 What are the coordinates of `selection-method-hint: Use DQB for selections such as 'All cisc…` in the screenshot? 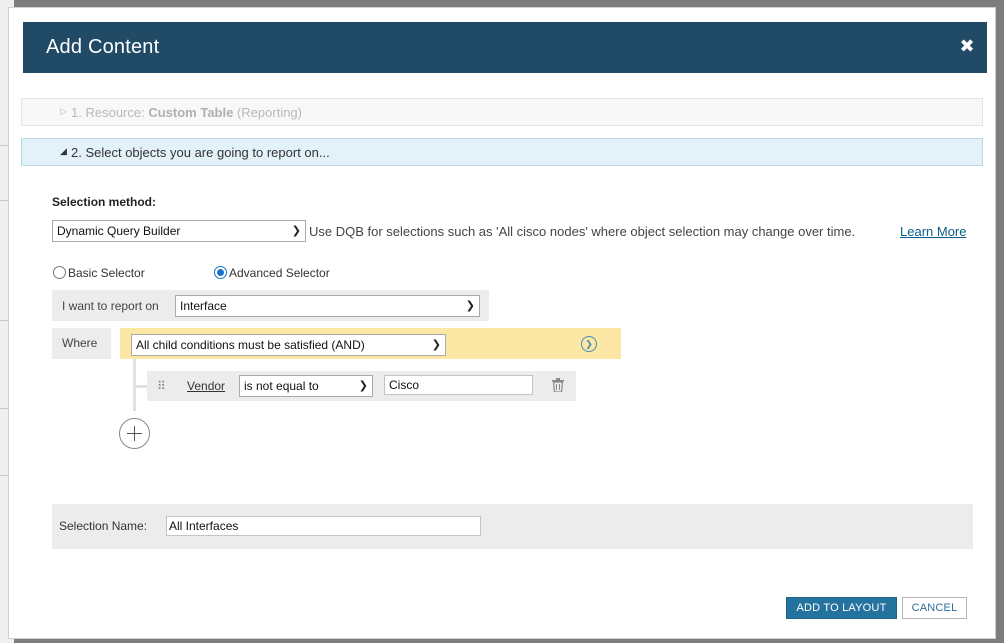 It's located at (582, 231).